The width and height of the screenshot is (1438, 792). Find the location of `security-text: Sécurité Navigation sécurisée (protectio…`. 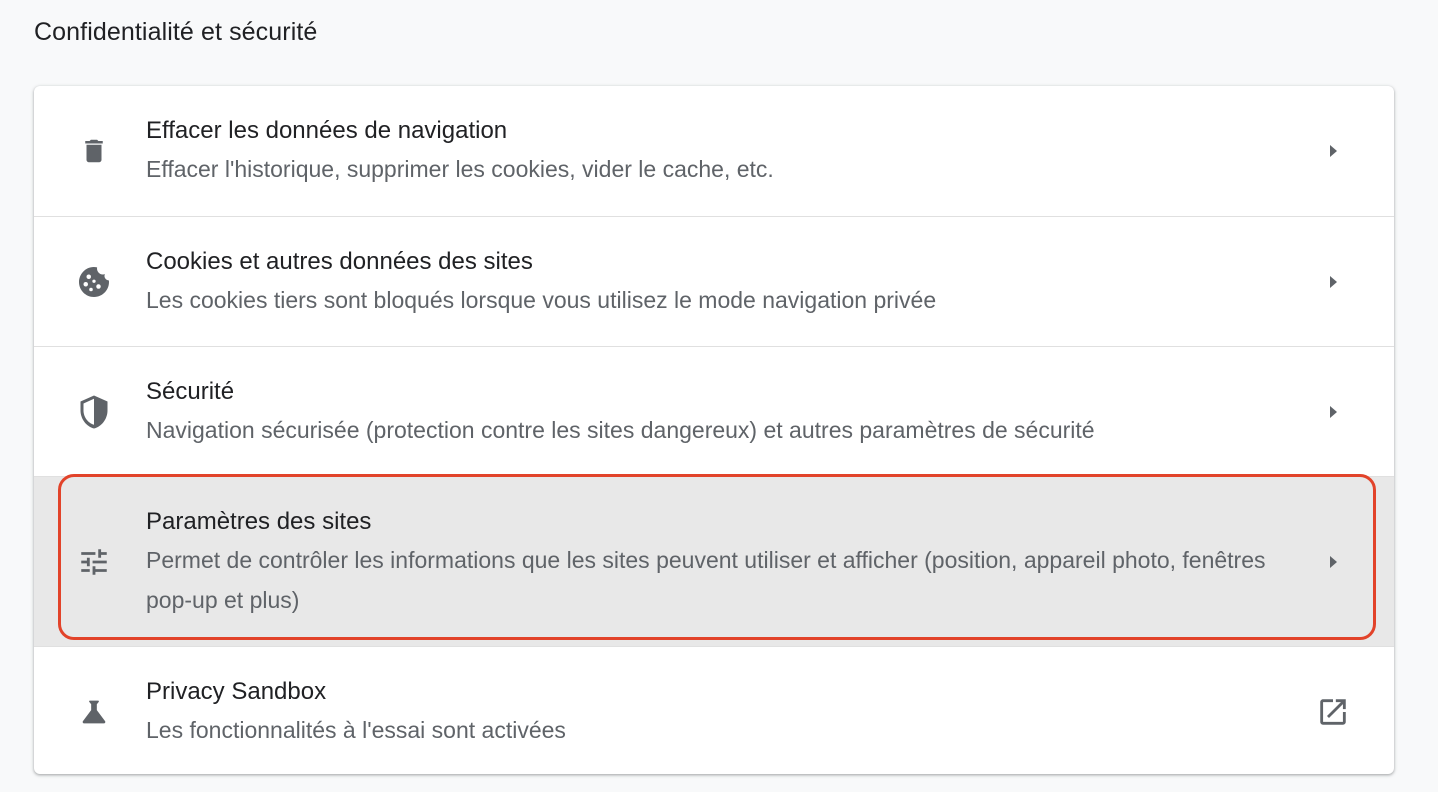

security-text: Sécurité Navigation sécurisée (protectio… is located at coordinates (710, 412).